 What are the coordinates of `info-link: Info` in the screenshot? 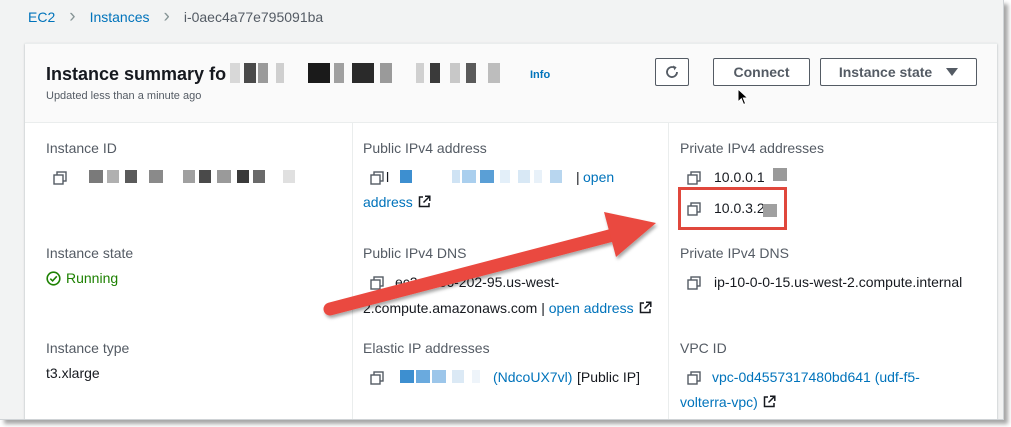 It's located at (540, 75).